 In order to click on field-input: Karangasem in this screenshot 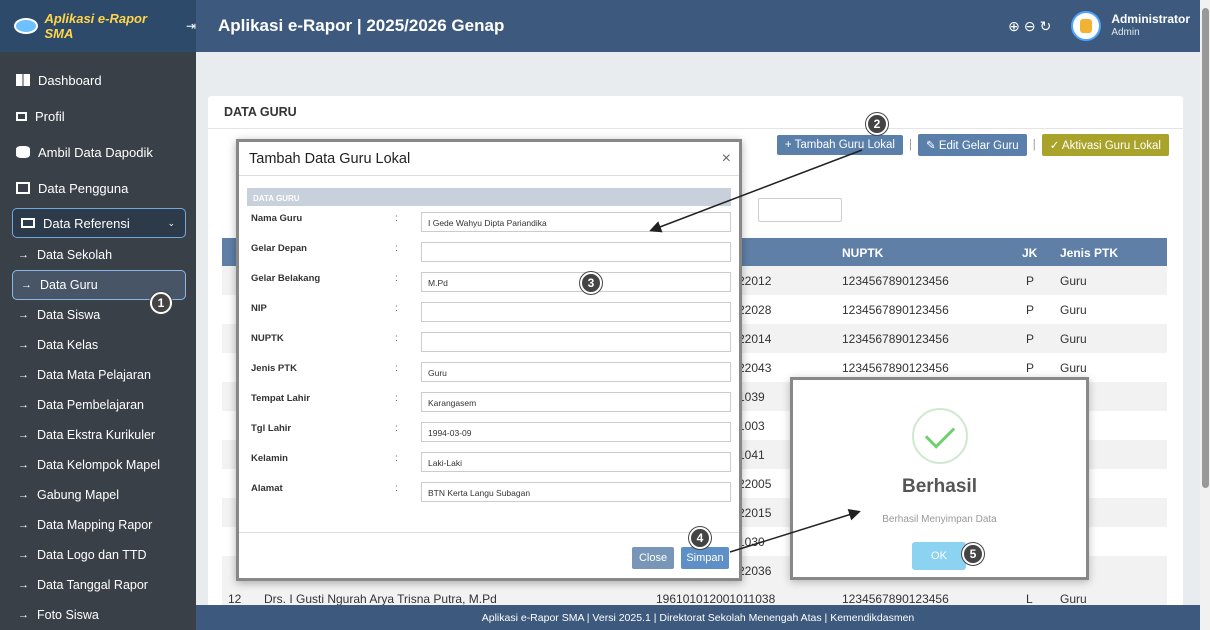, I will do `click(576, 402)`.